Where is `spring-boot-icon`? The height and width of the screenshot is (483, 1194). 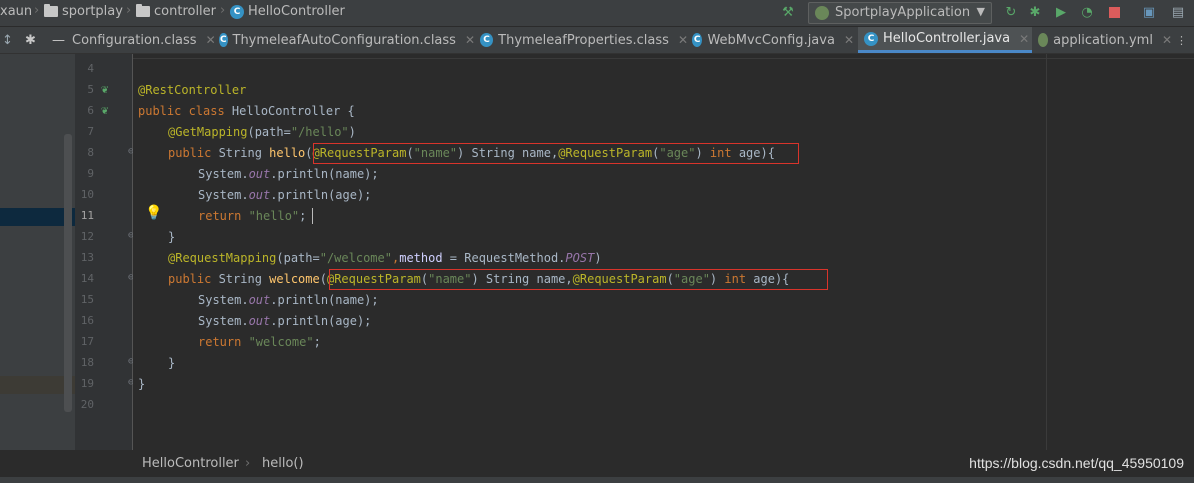
spring-boot-icon is located at coordinates (822, 13).